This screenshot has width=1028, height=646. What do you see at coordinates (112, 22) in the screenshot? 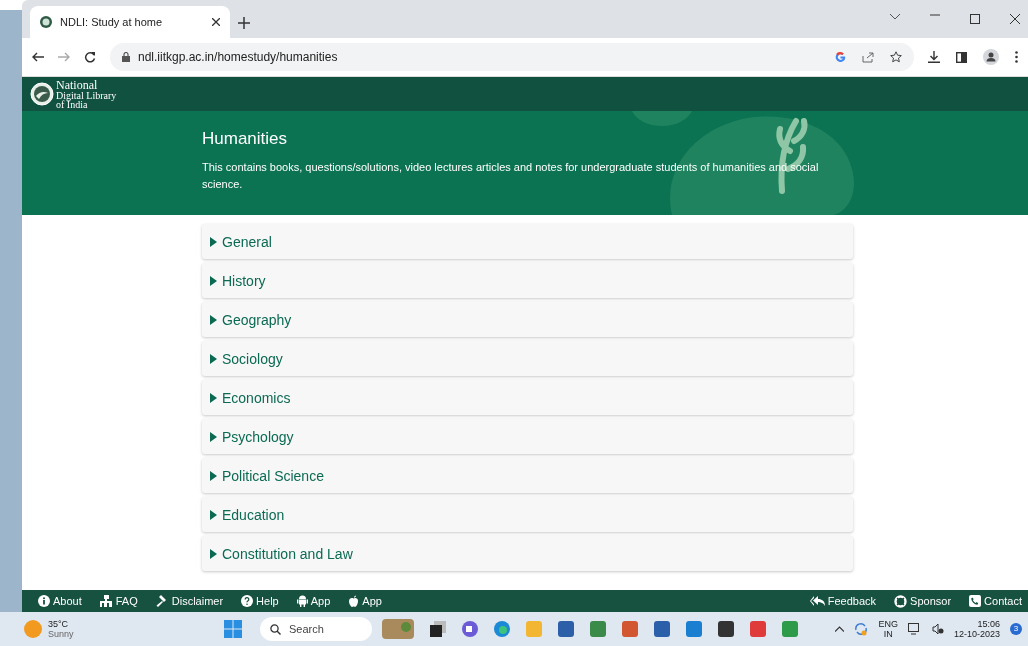
I see `tab-title: NDLI: Study at home` at bounding box center [112, 22].